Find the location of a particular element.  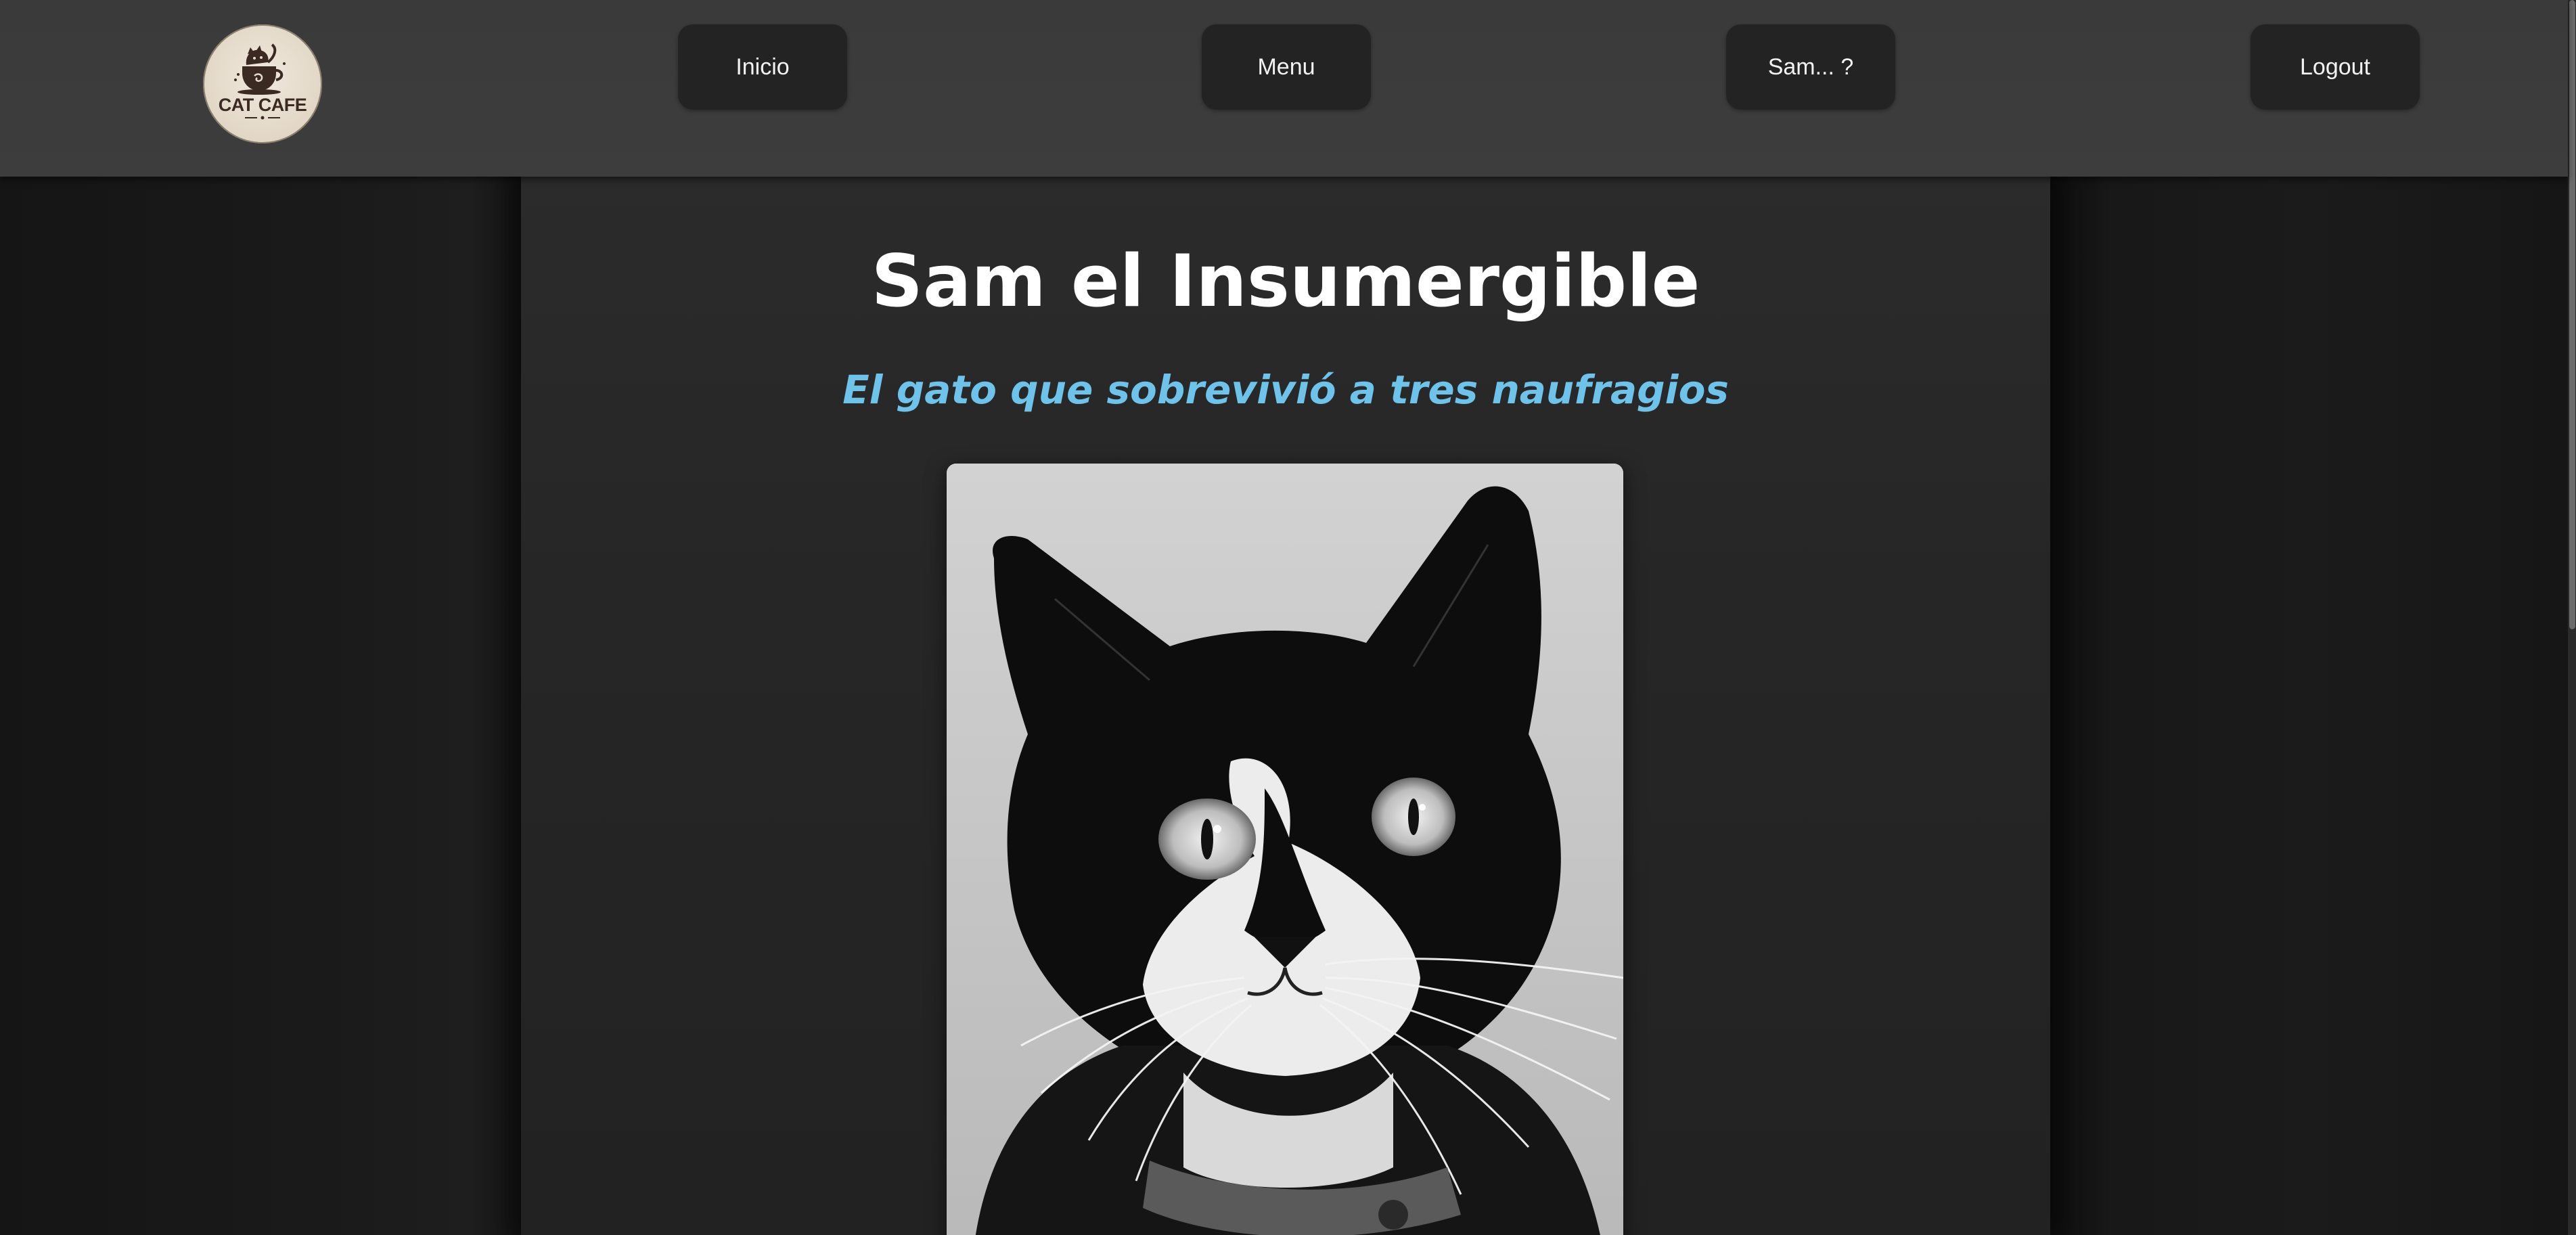

nav-button-sam-label: Sam... ? is located at coordinates (1810, 66).